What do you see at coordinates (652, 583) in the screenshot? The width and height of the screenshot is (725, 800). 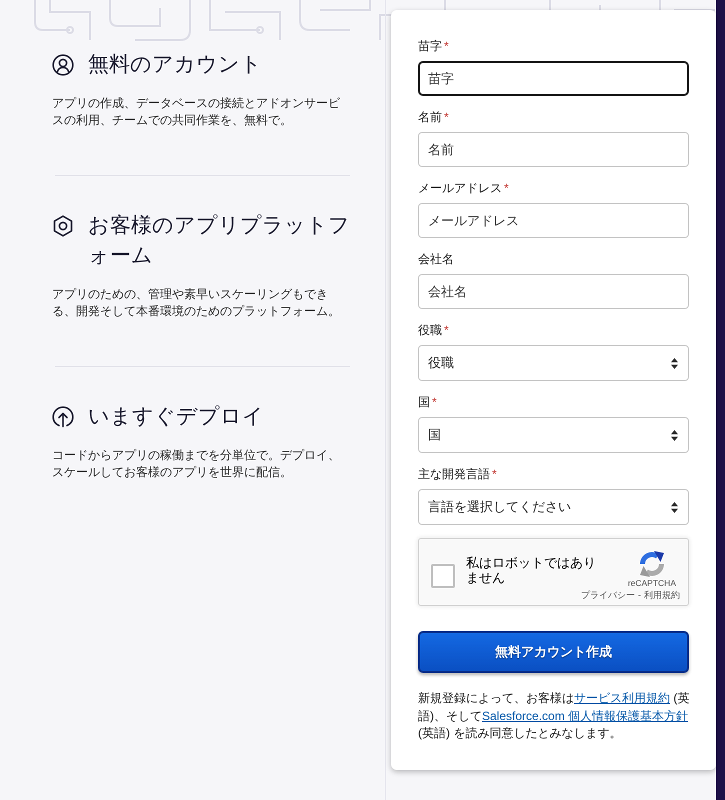 I see `brand-label: reCAPTCHA` at bounding box center [652, 583].